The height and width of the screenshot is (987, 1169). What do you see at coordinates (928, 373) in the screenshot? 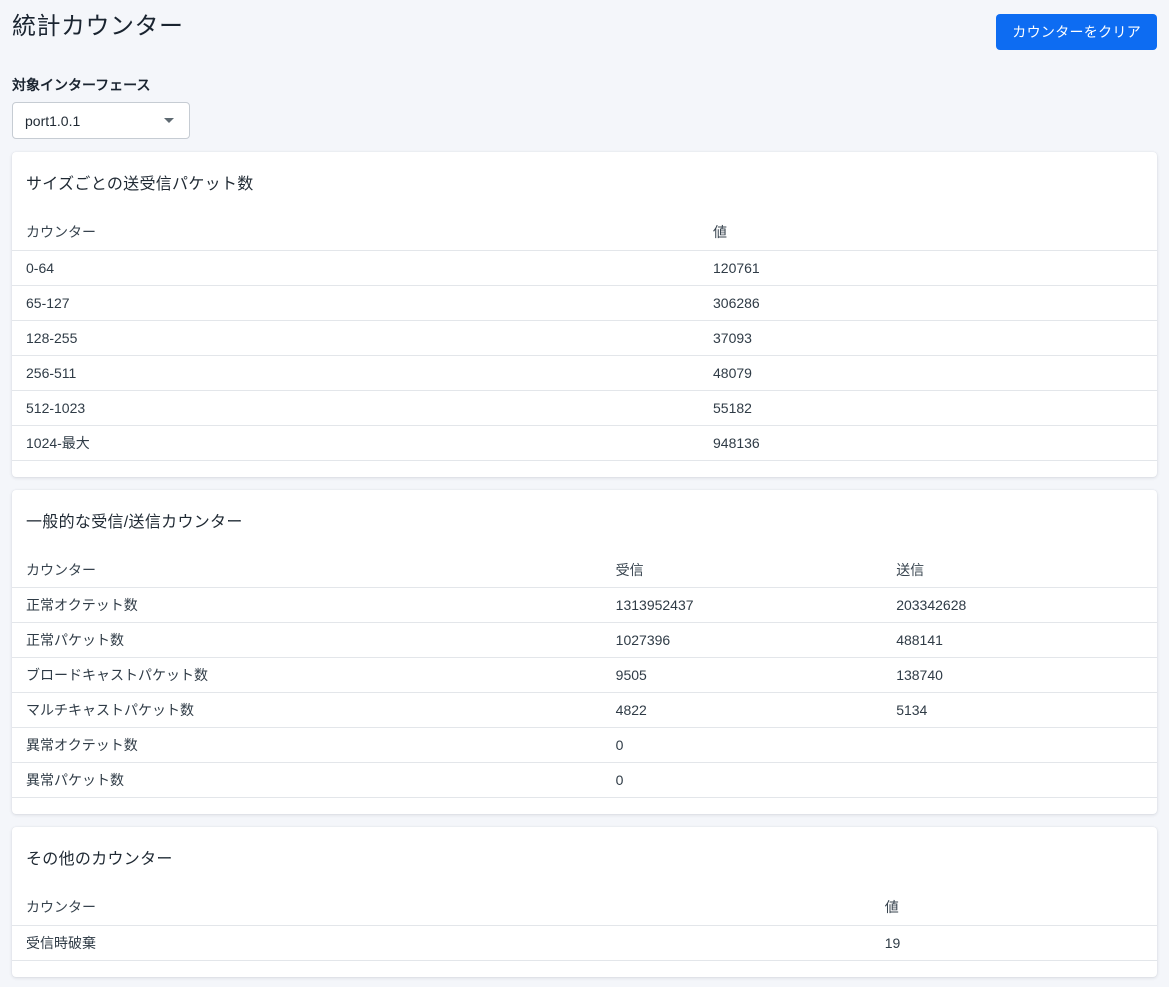
I see `table-cell: 48079` at bounding box center [928, 373].